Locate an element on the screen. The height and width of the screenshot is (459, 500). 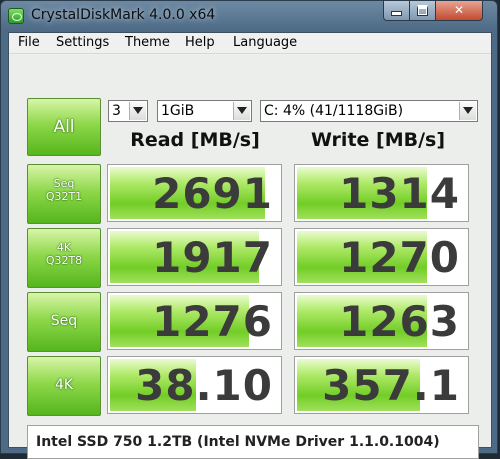
read-result-value: 38.10 is located at coordinates (204, 385).